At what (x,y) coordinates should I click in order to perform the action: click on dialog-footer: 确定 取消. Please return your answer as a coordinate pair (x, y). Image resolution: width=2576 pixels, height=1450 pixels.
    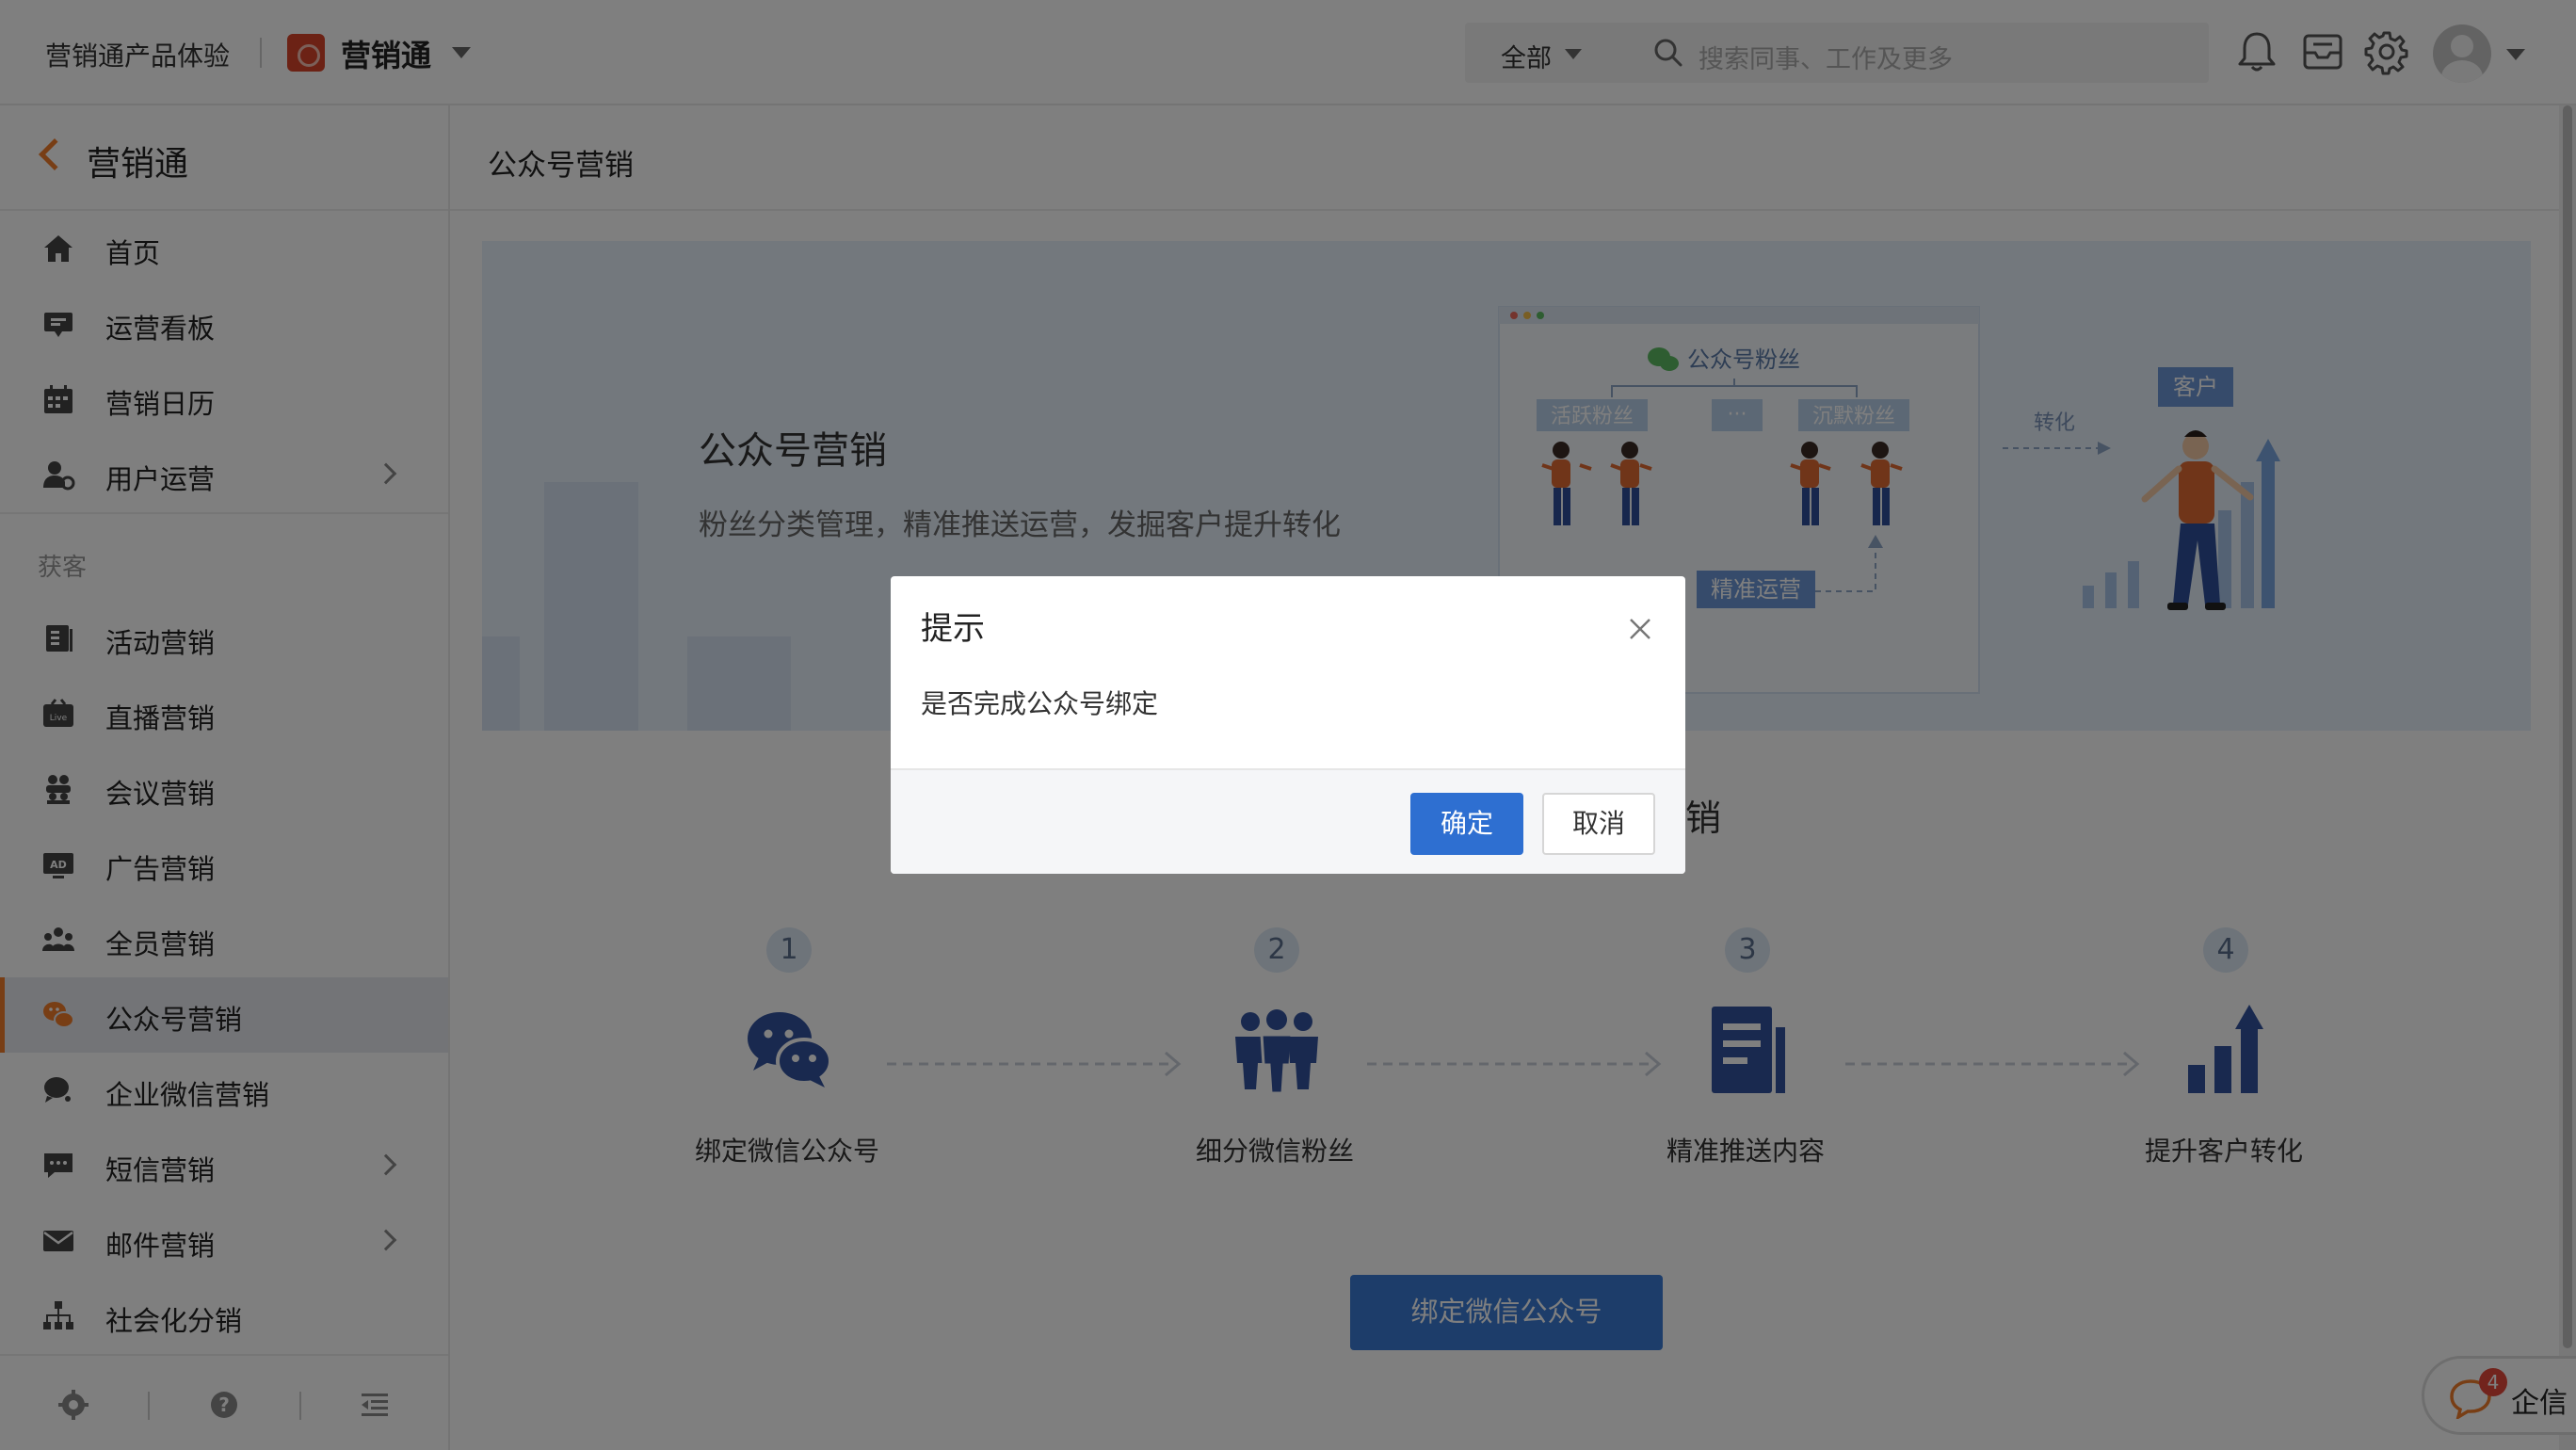
    Looking at the image, I should click on (1288, 821).